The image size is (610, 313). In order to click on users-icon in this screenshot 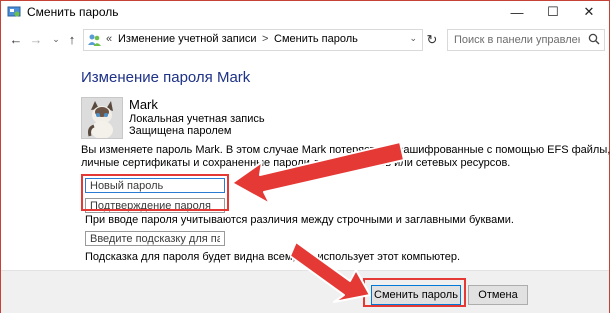, I will do `click(94, 40)`.